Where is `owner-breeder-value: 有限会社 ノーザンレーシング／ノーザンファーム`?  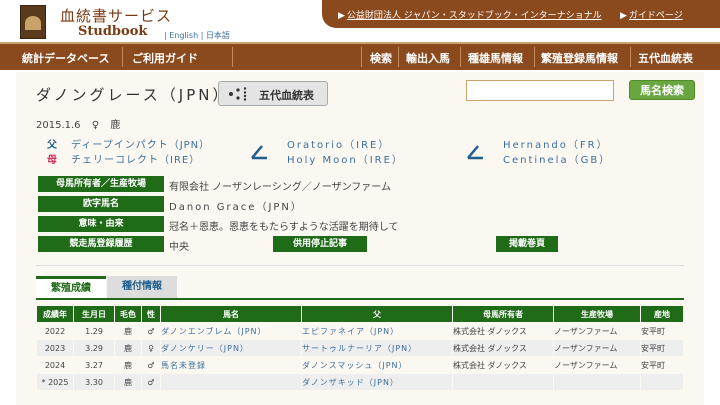
owner-breeder-value: 有限会社 ノーザンレーシング／ノーザンファーム is located at coordinates (280, 187).